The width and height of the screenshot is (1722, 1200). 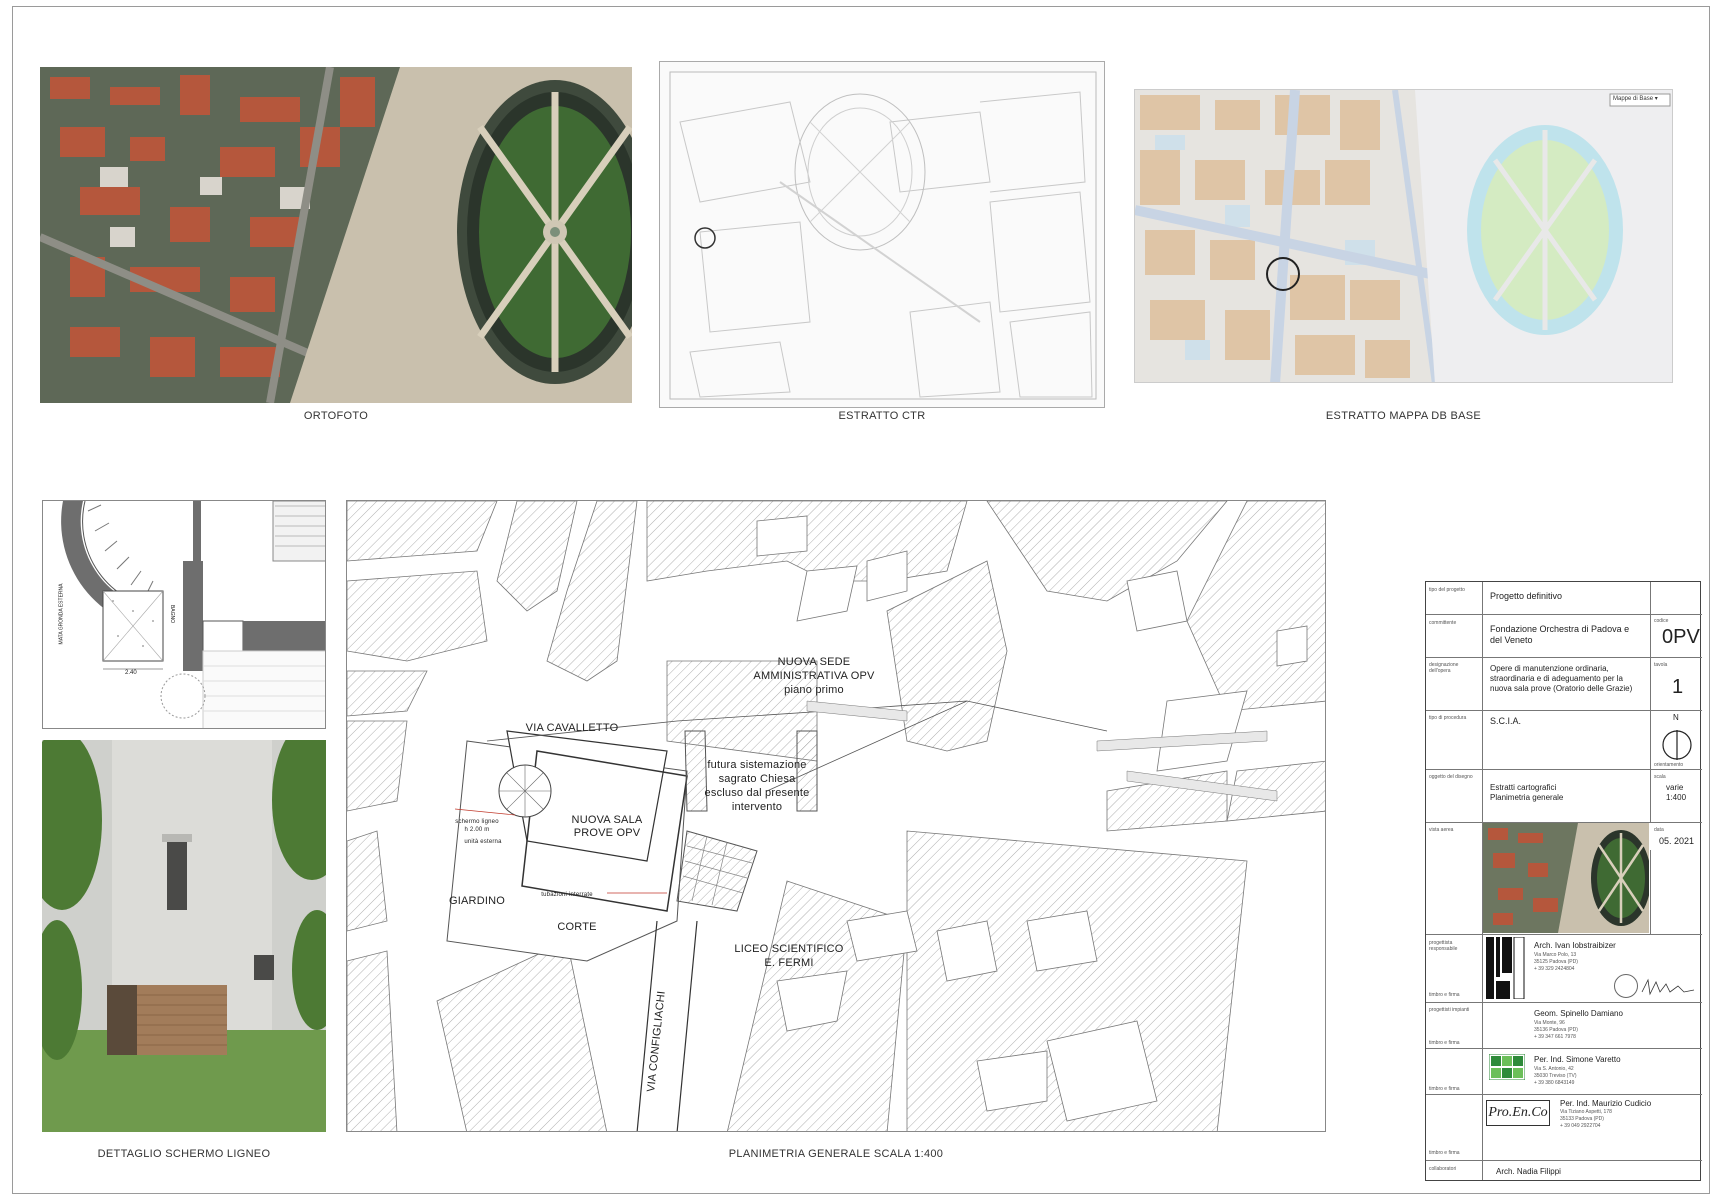 What do you see at coordinates (131, 673) in the screenshot?
I see `detail-dimension: 2.40` at bounding box center [131, 673].